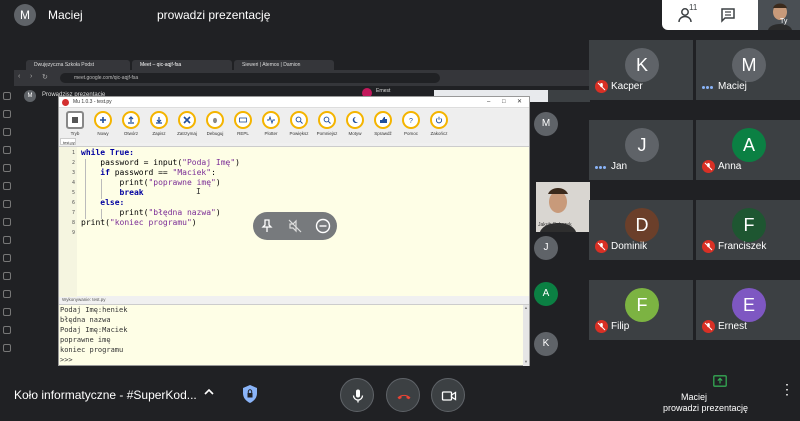 Image resolution: width=800 pixels, height=421 pixels. I want to click on close-icon: ✕, so click(519, 102).